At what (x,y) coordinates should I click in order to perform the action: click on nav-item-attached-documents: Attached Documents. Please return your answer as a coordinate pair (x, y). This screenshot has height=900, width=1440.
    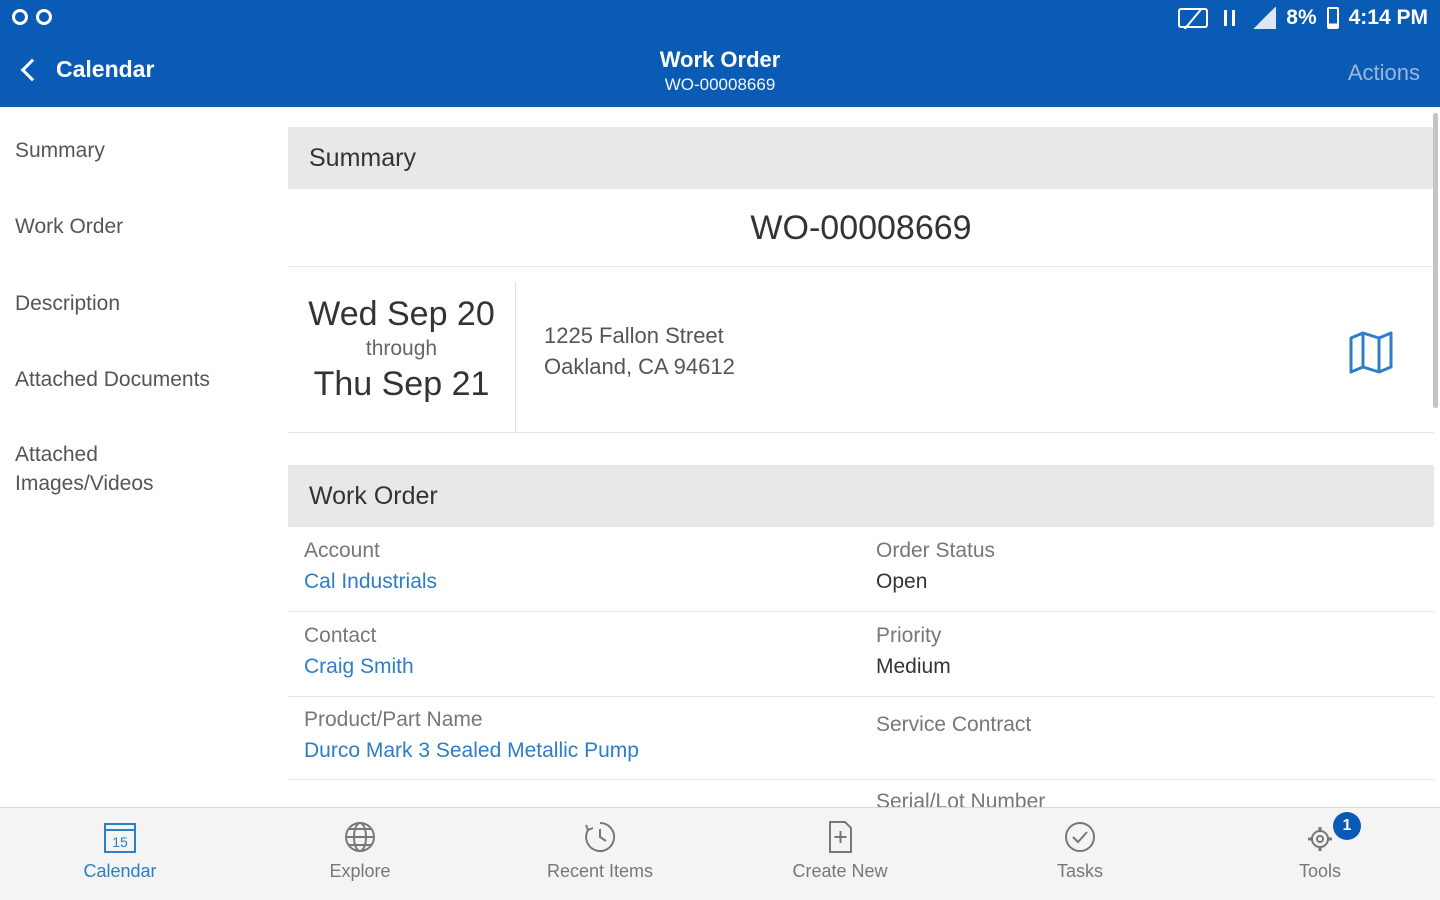
    Looking at the image, I should click on (140, 379).